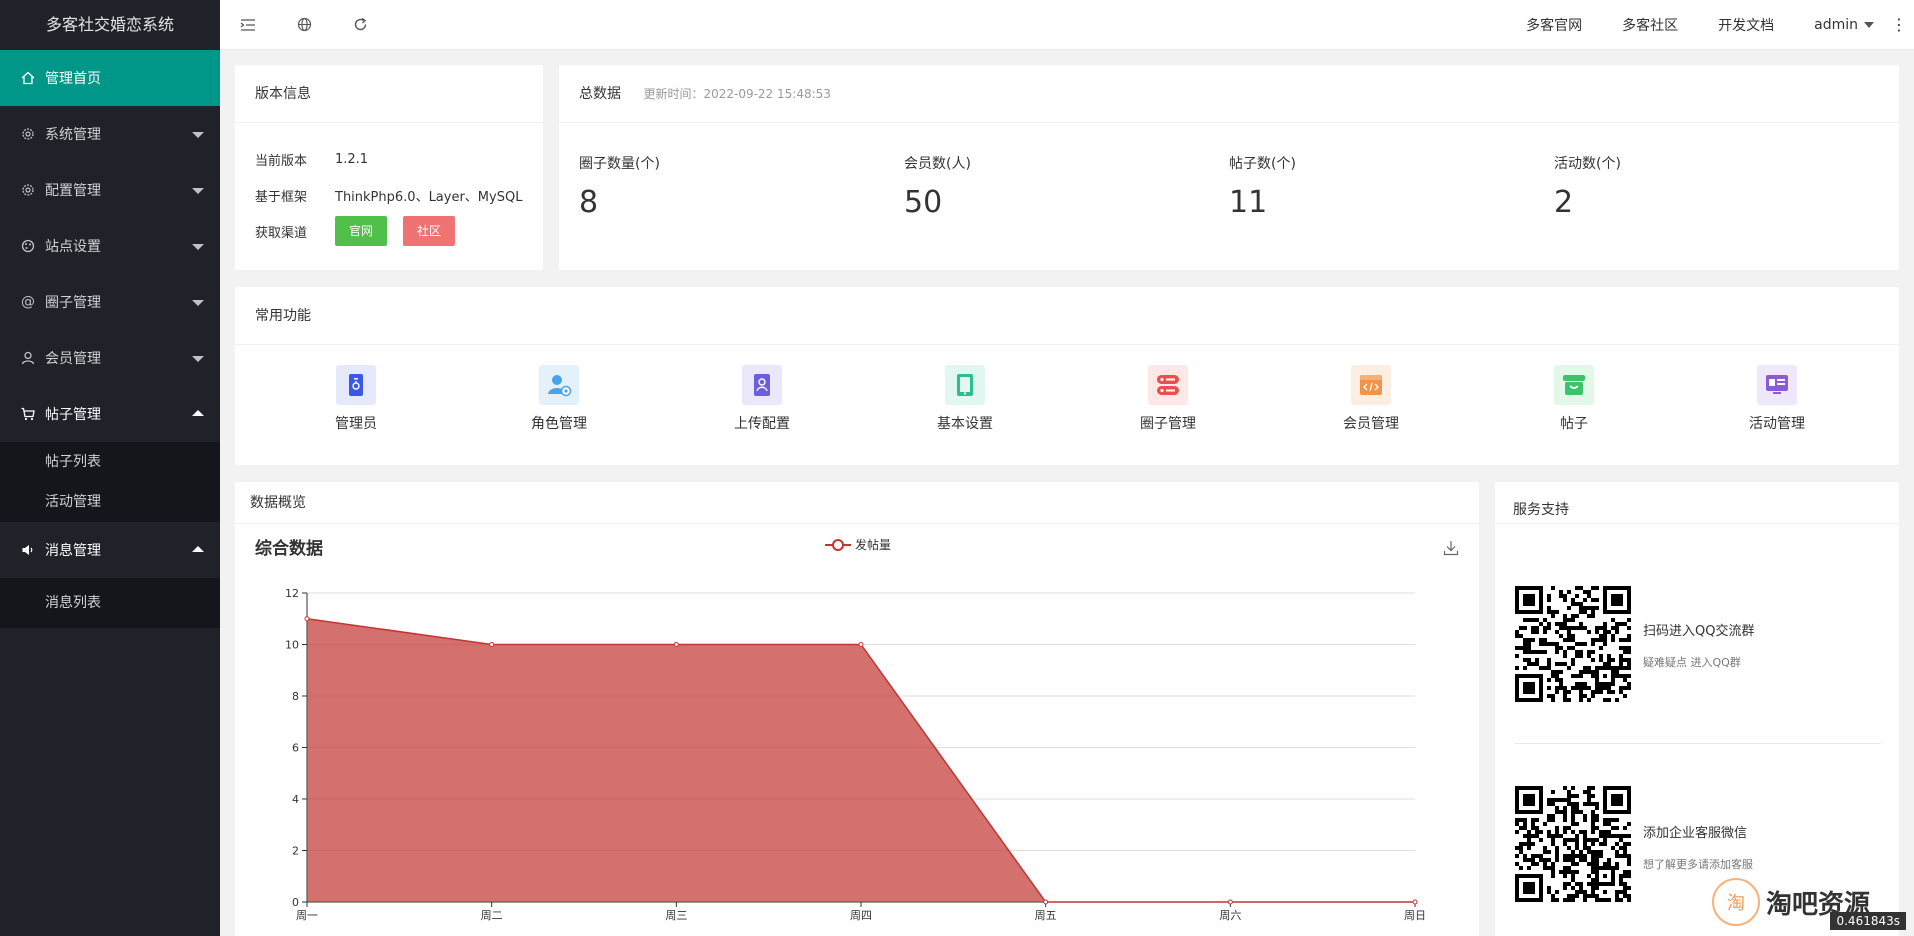  Describe the element at coordinates (110, 190) in the screenshot. I see `sidebar-item-config: 配置管理` at that location.